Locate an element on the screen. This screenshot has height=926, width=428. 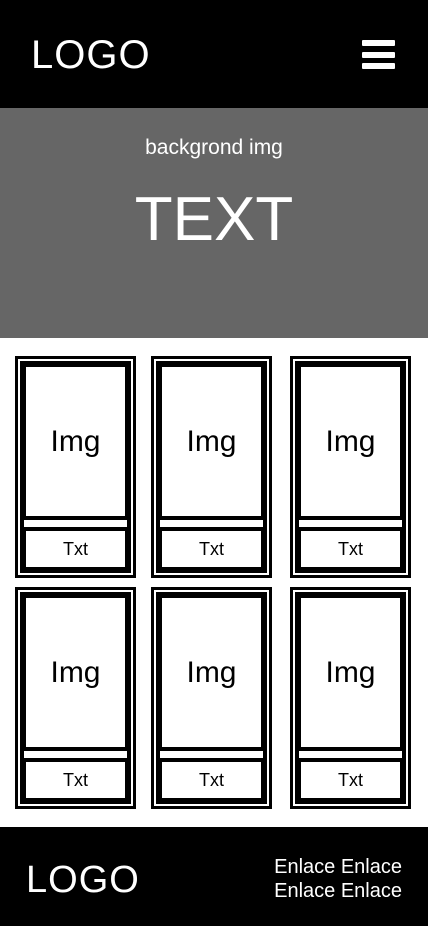
hamburger-icon is located at coordinates (378, 54).